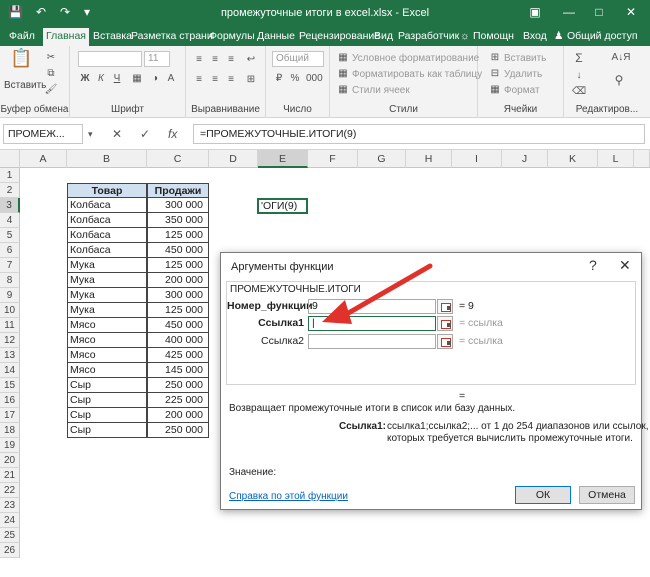 This screenshot has width=650, height=577. Describe the element at coordinates (85, 79) in the screenshot. I see `bold-icon: Ж` at that location.